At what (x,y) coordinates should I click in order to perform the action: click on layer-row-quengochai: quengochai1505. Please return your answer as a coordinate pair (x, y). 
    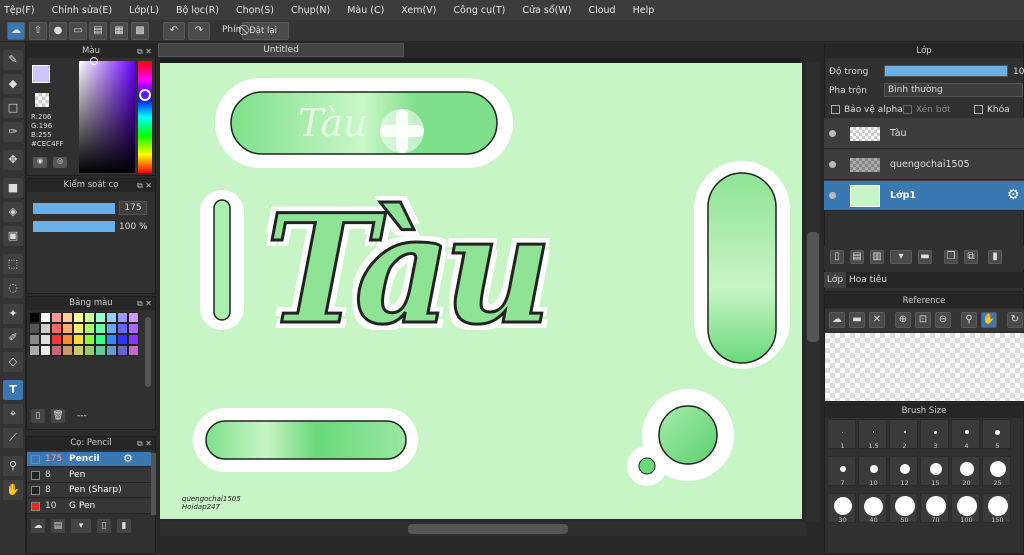
    Looking at the image, I should click on (924, 165).